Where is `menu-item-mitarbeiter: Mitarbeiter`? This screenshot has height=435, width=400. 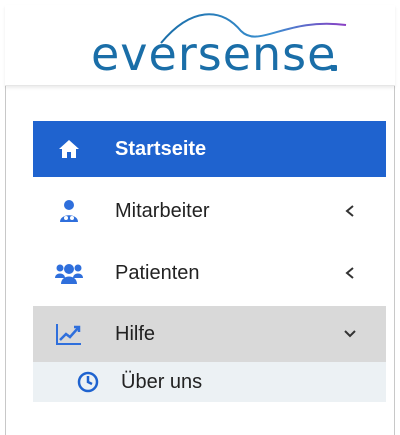
menu-item-mitarbeiter: Mitarbeiter is located at coordinates (209, 211).